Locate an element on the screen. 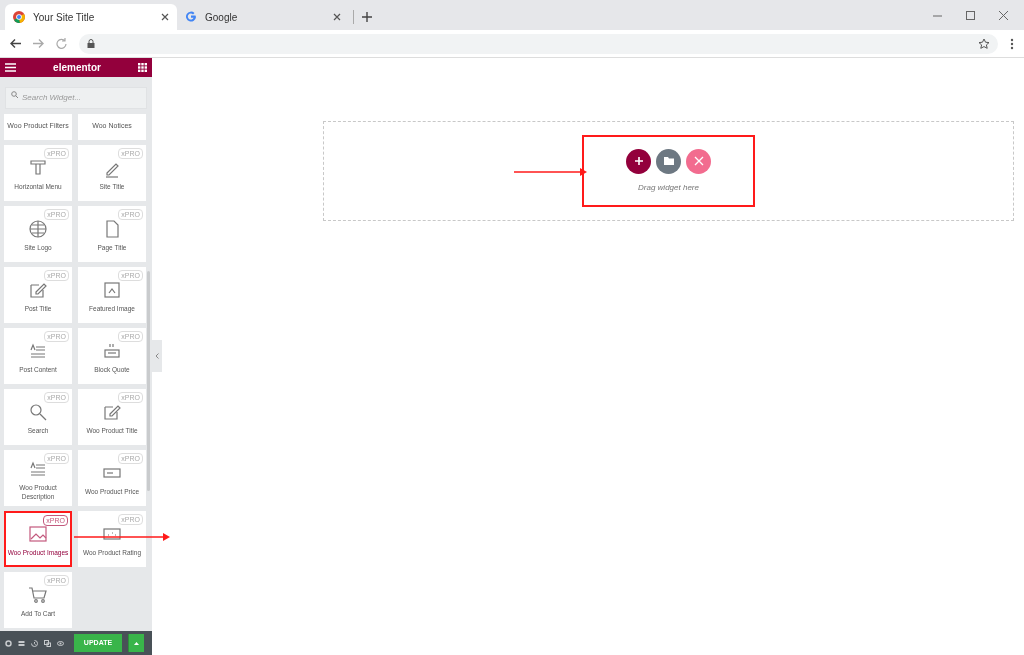 The image size is (1024, 655). browser-tab: Your Site Title is located at coordinates (91, 17).